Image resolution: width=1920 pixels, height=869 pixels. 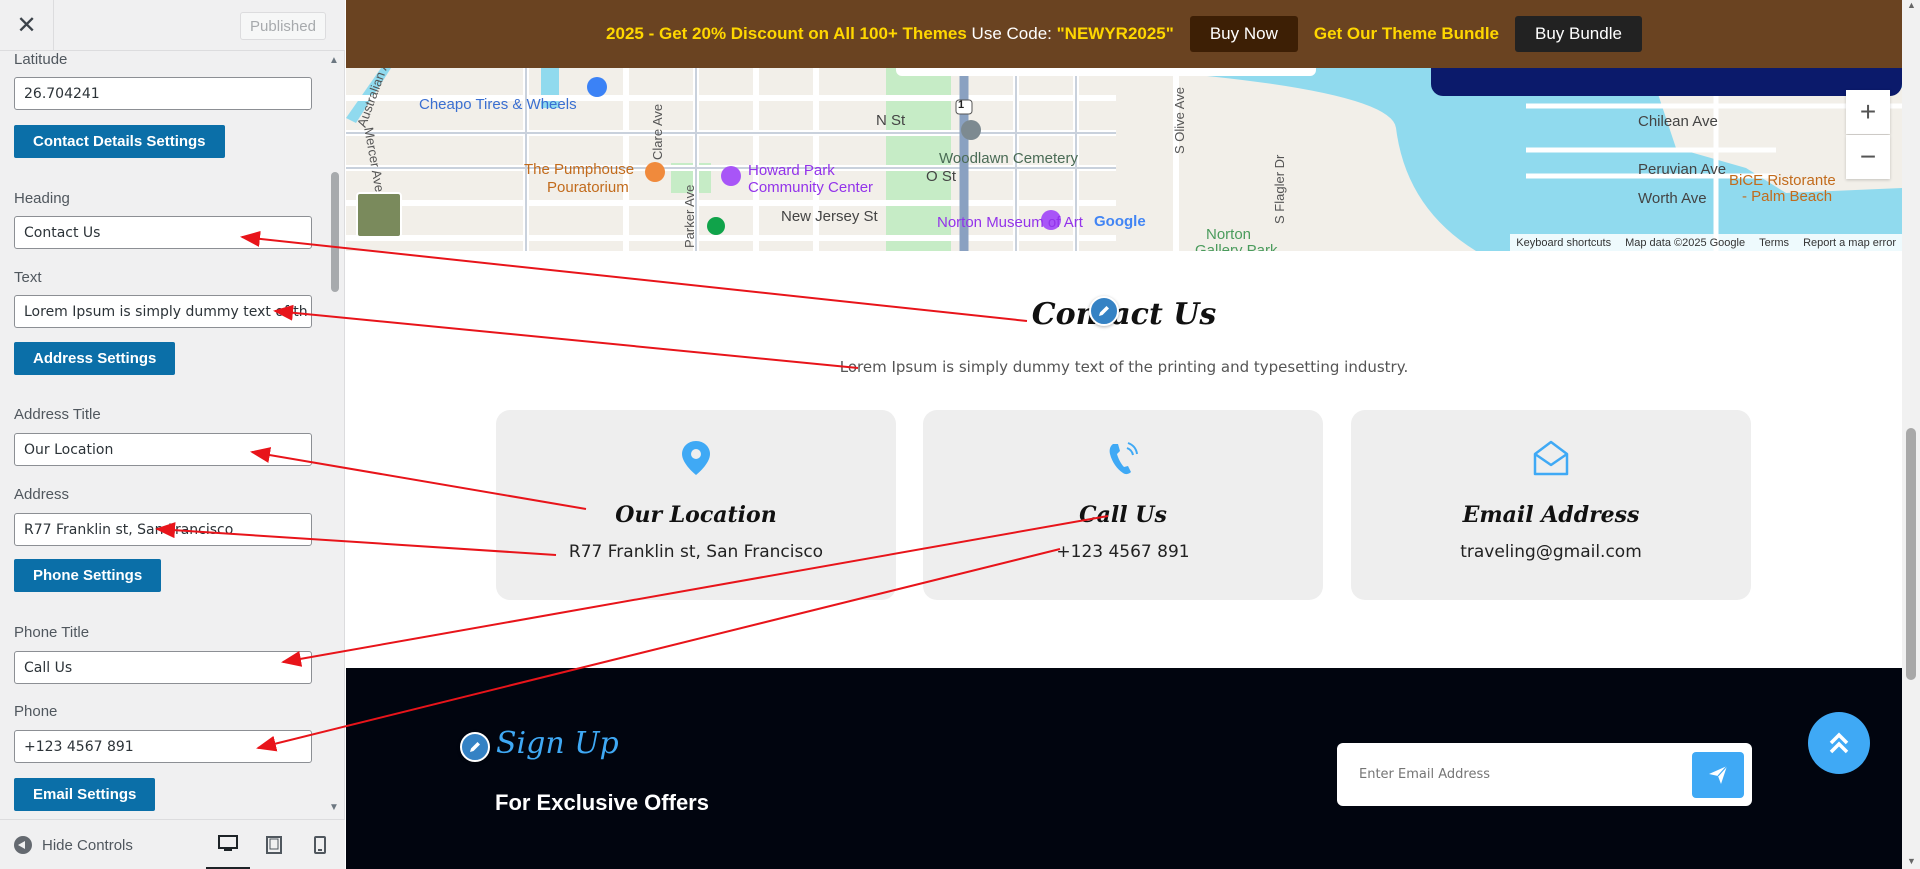 What do you see at coordinates (1563, 243) in the screenshot?
I see `keyboard-shortcuts-link: Keyboard shortcuts` at bounding box center [1563, 243].